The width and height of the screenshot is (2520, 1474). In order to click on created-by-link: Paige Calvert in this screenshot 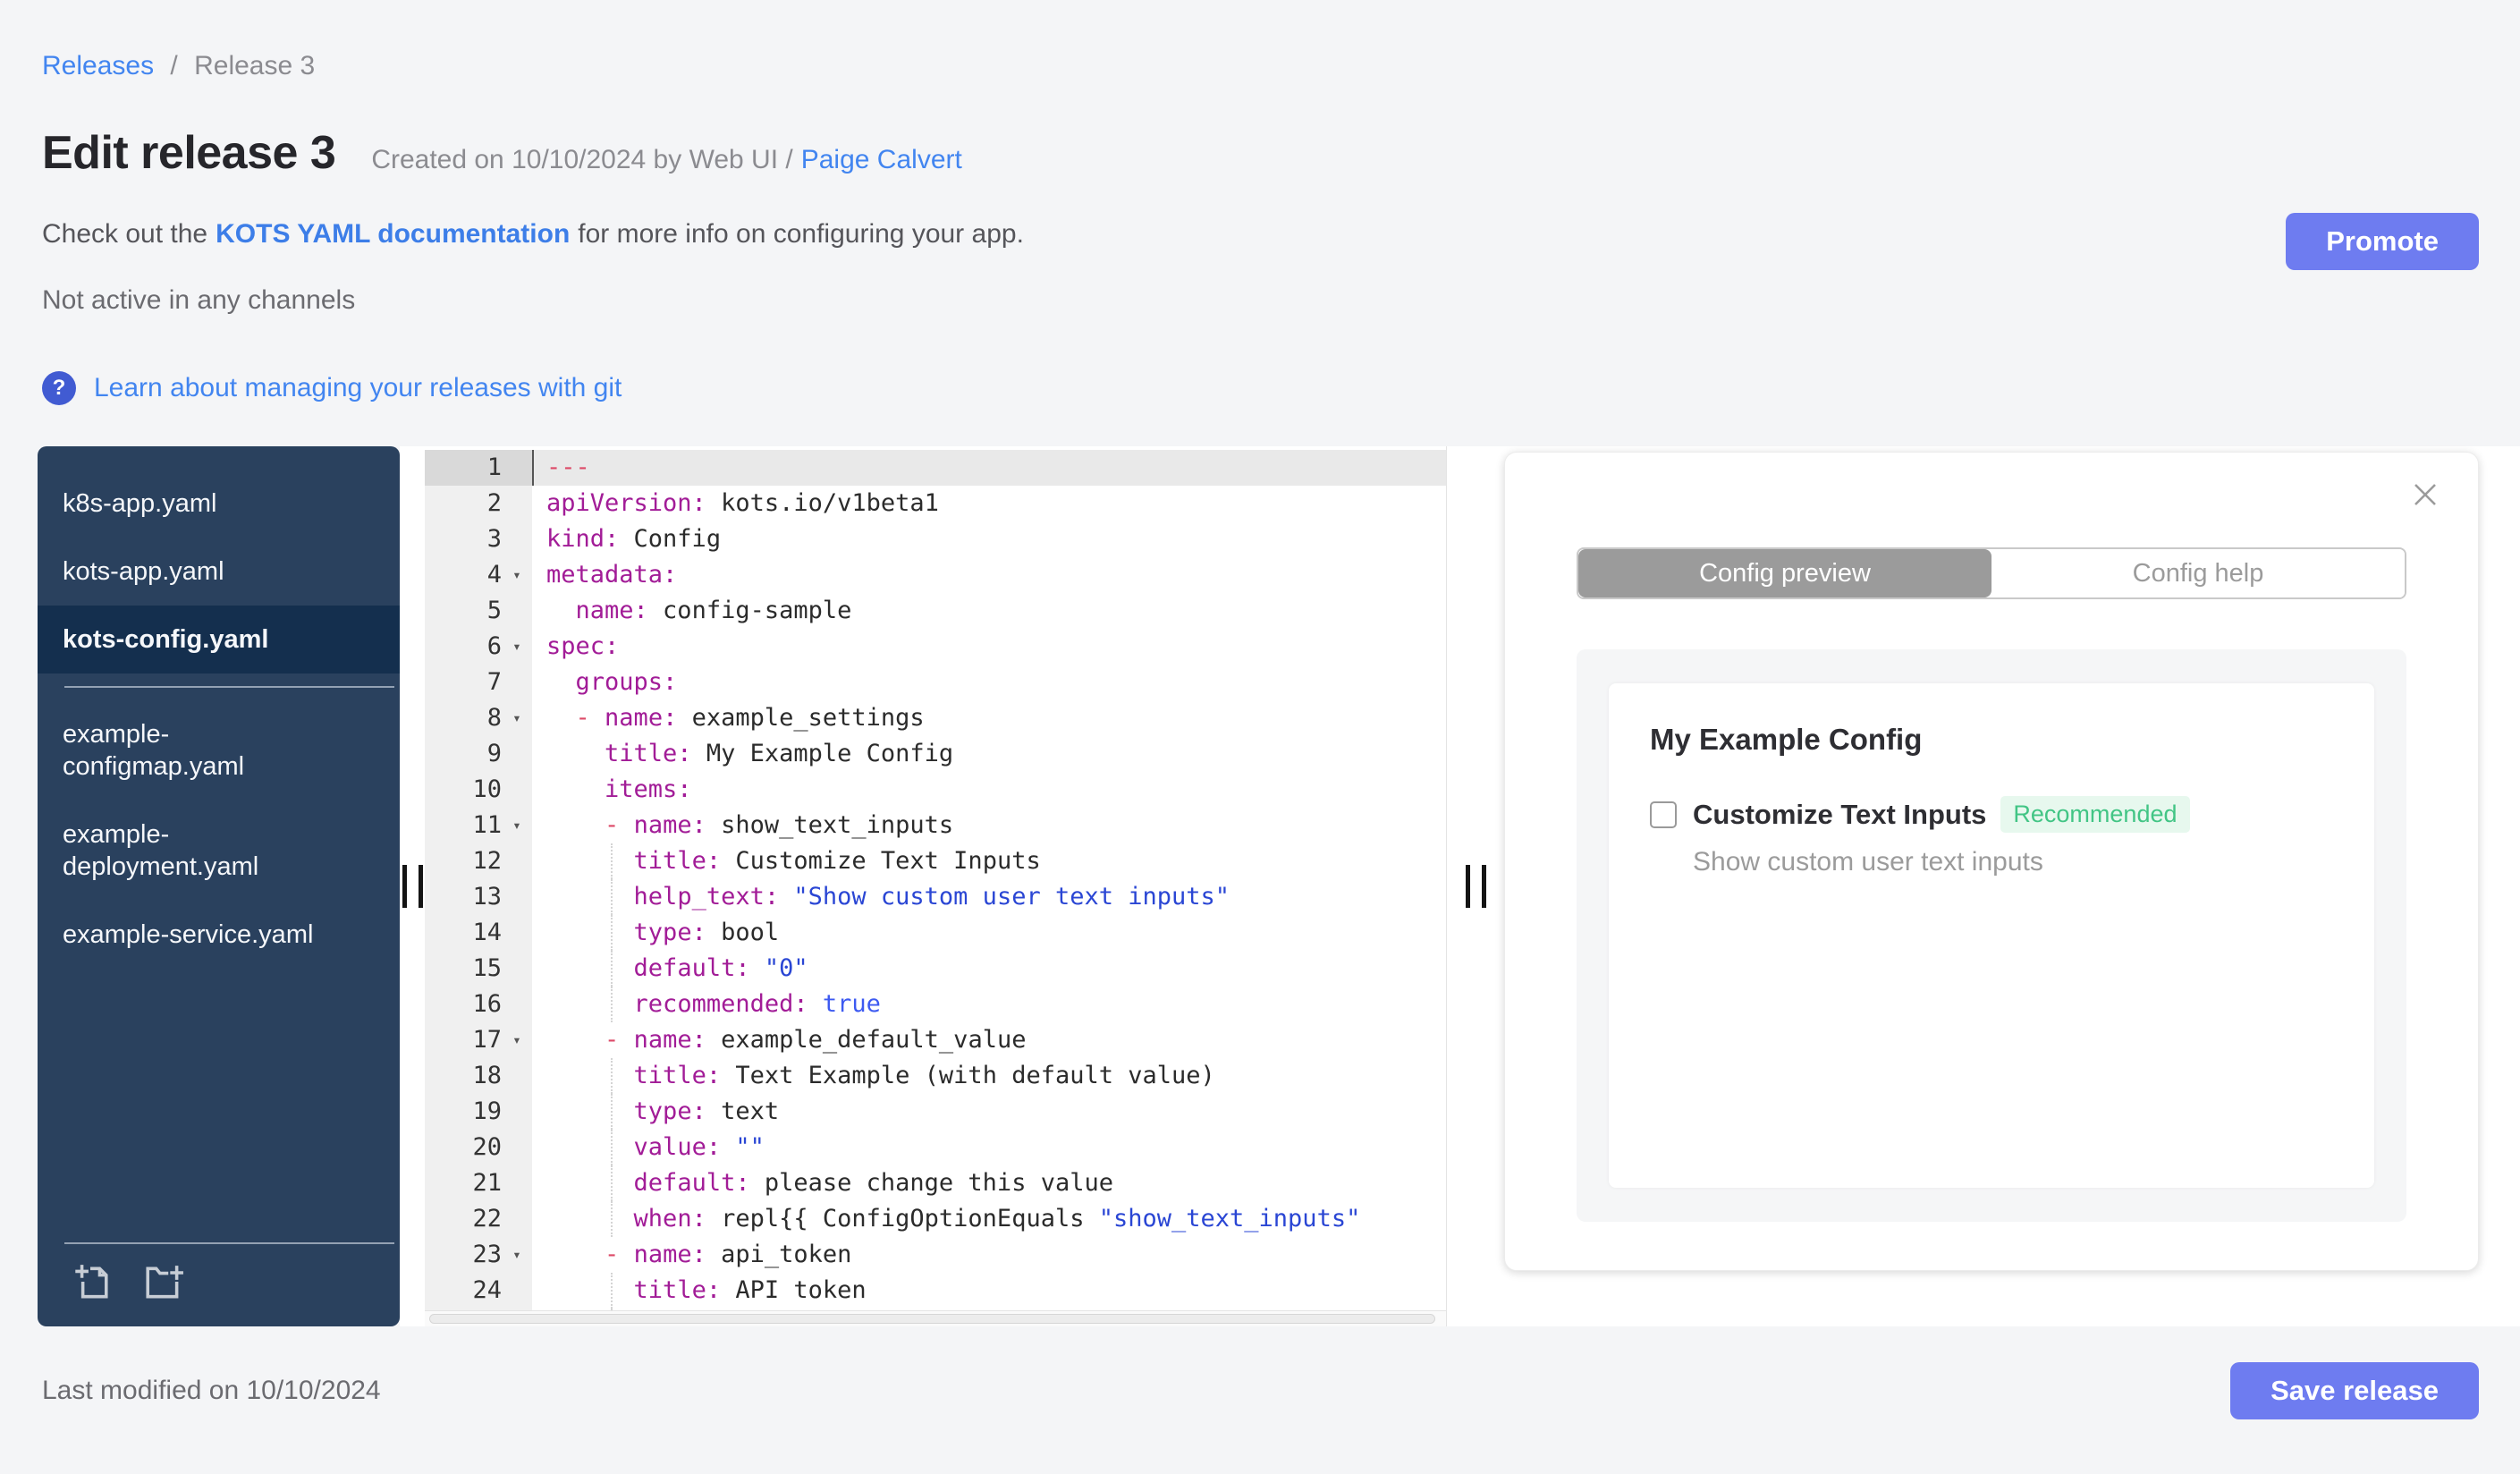, I will do `click(881, 159)`.